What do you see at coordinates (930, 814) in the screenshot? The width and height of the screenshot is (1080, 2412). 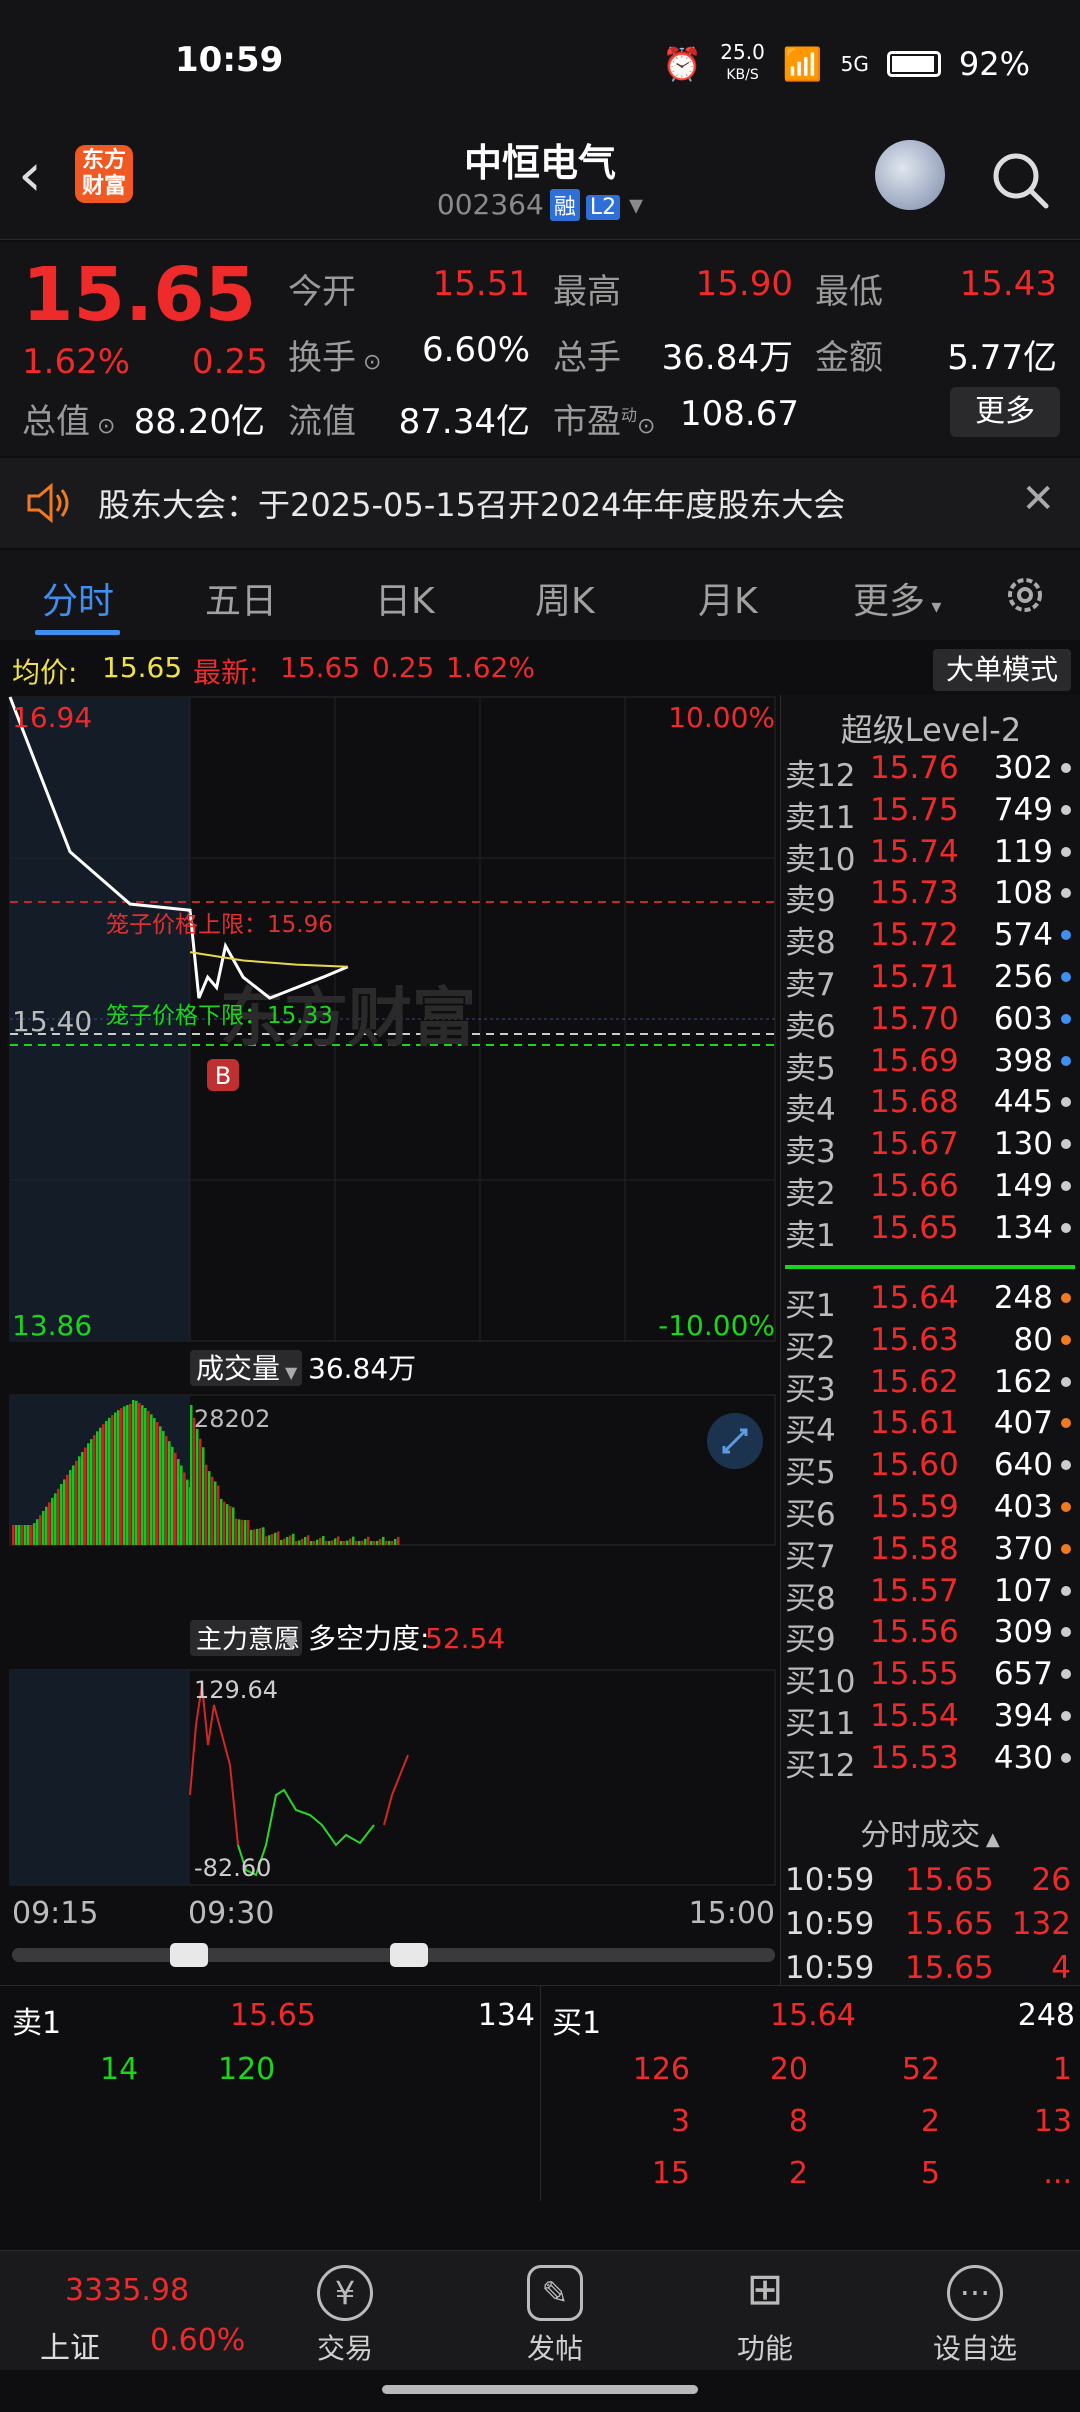 I see `sell-level-row: 卖11 15.75 749` at bounding box center [930, 814].